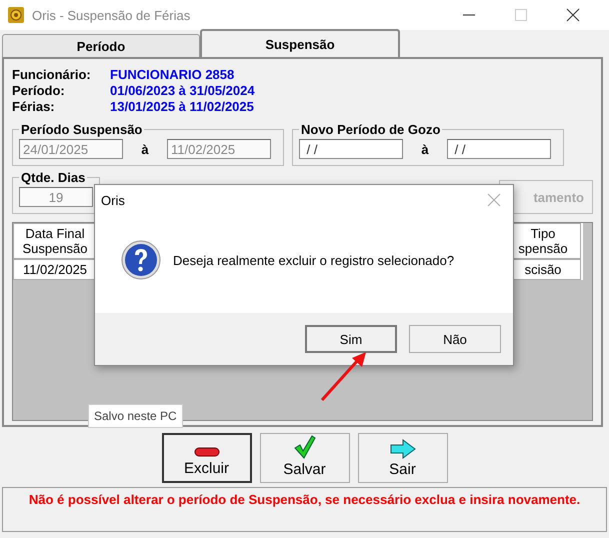 The height and width of the screenshot is (538, 609). Describe the element at coordinates (53, 177) in the screenshot. I see `group-title: Qtde. Dias` at that location.